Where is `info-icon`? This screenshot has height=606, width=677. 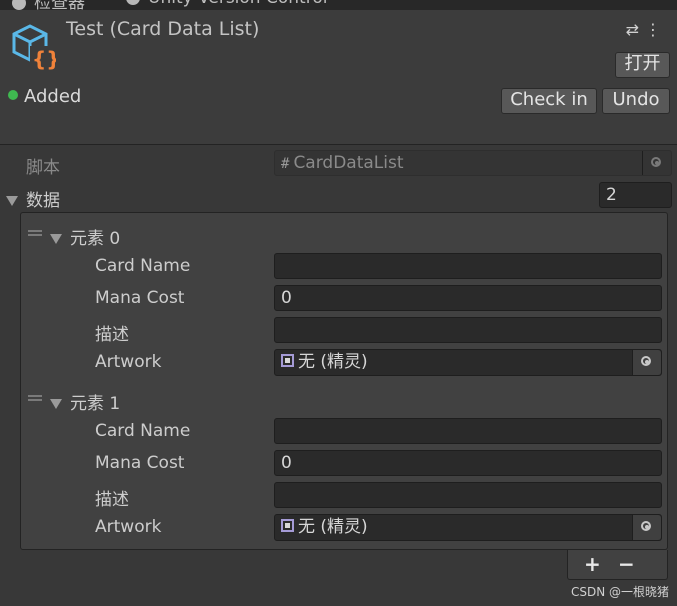 info-icon is located at coordinates (19, 5).